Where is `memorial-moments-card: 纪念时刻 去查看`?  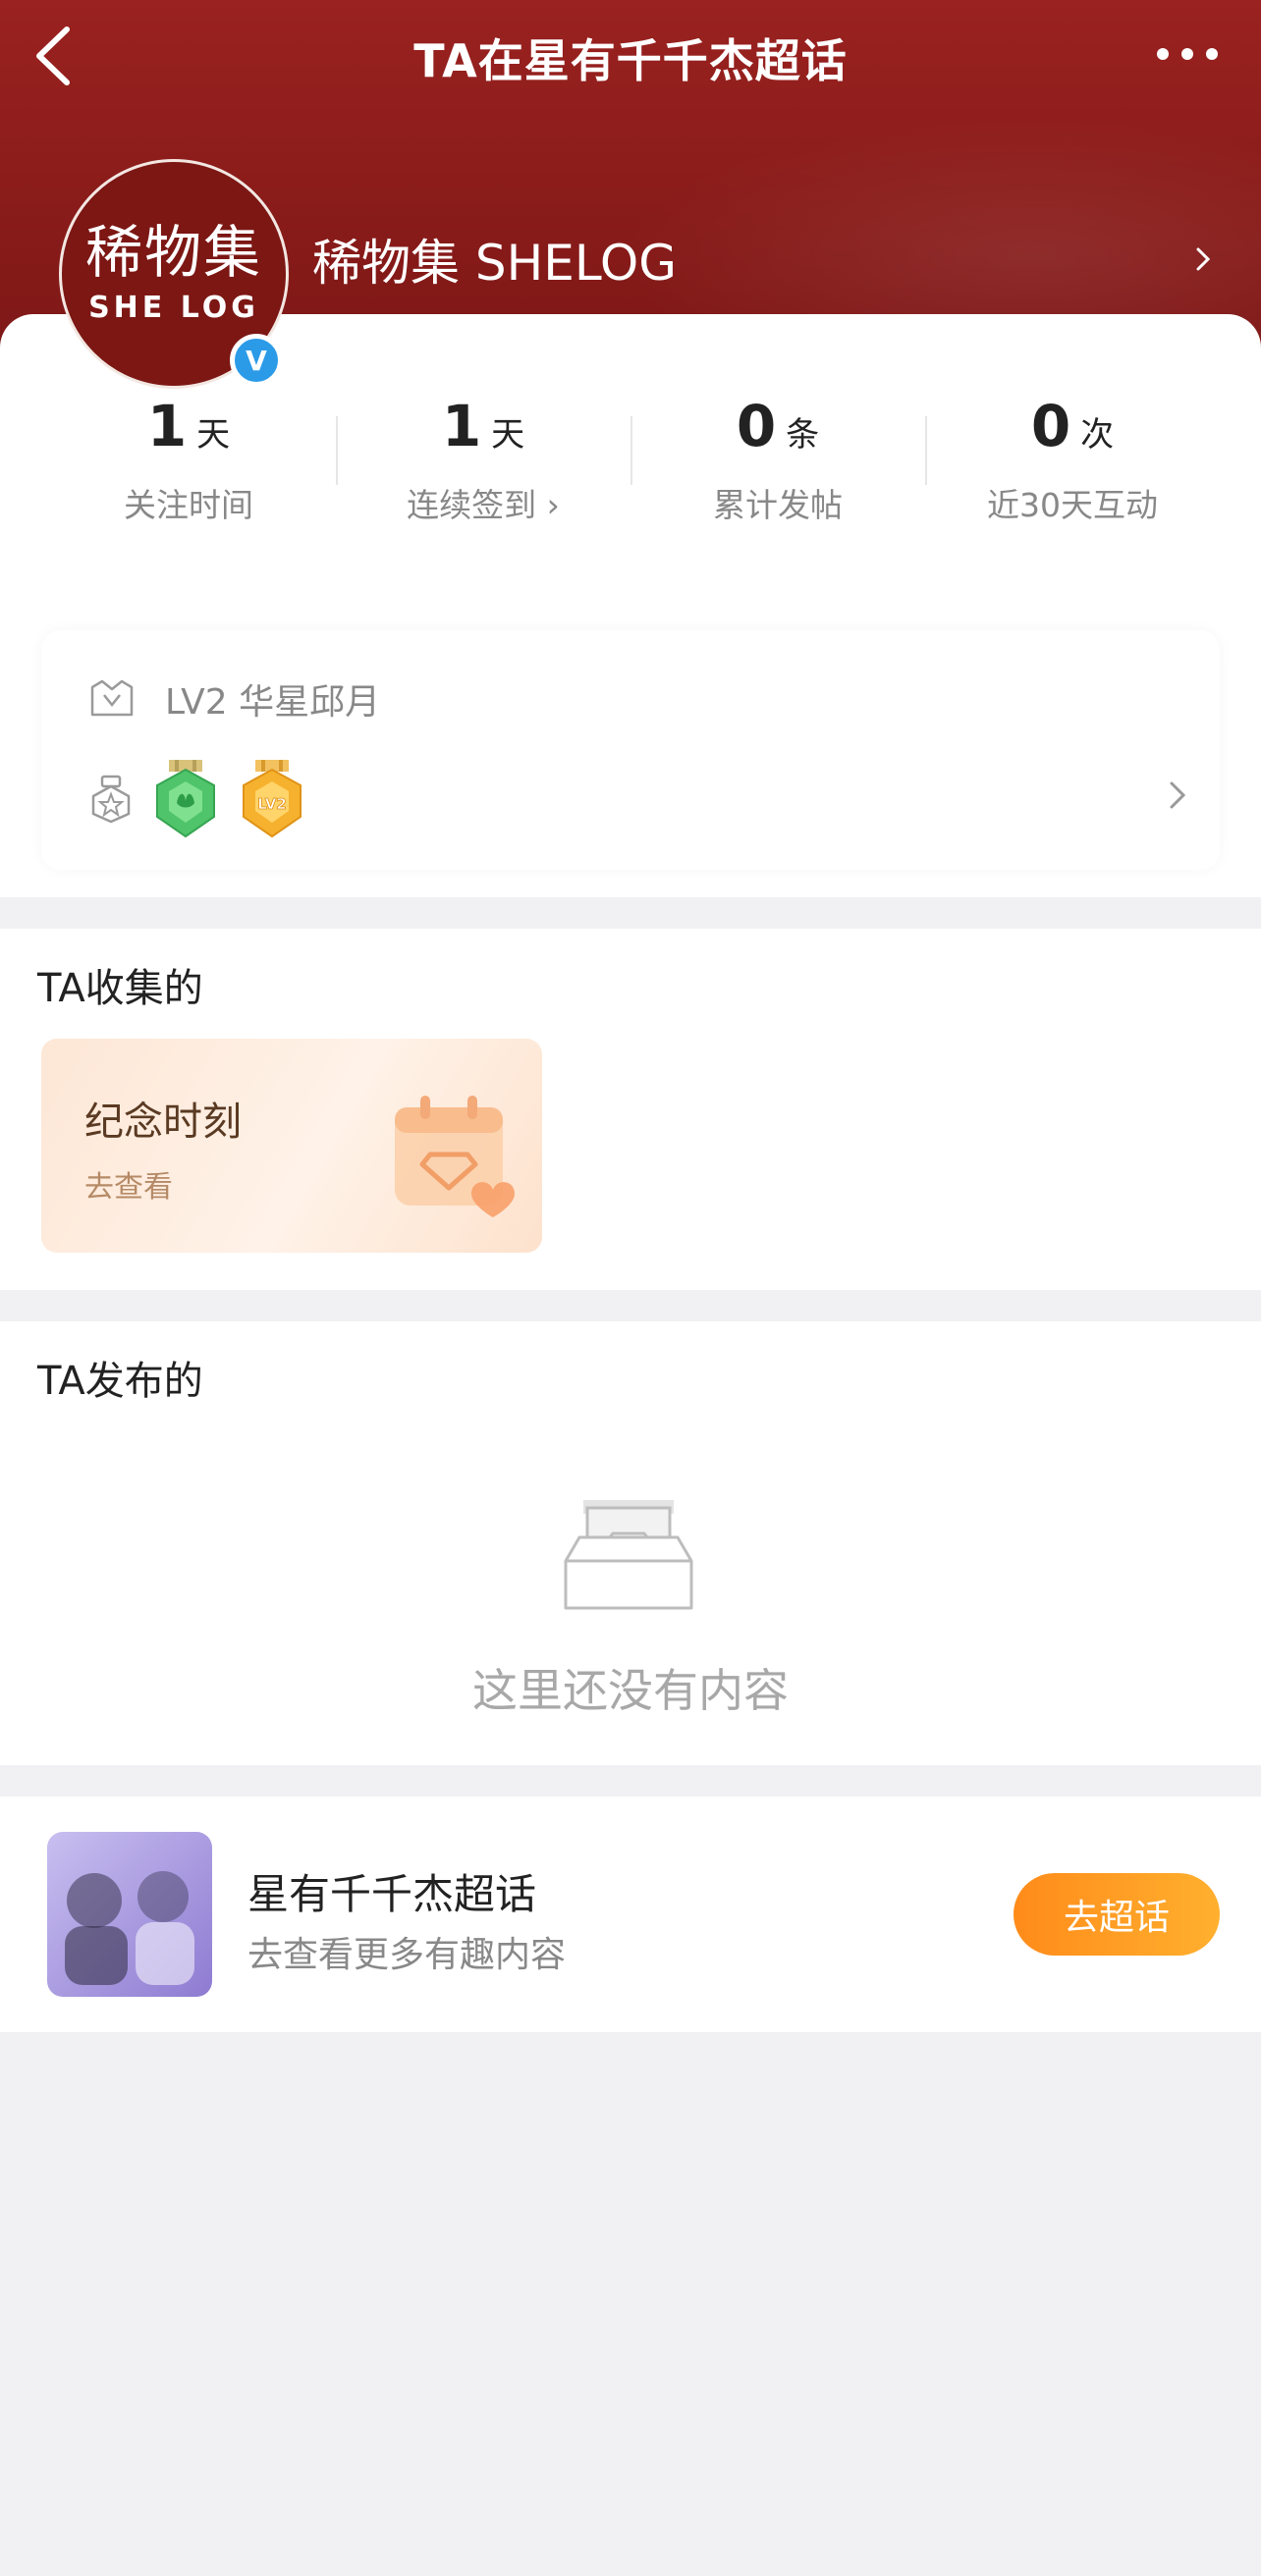
memorial-moments-card: 纪念时刻 去查看 is located at coordinates (291, 1146).